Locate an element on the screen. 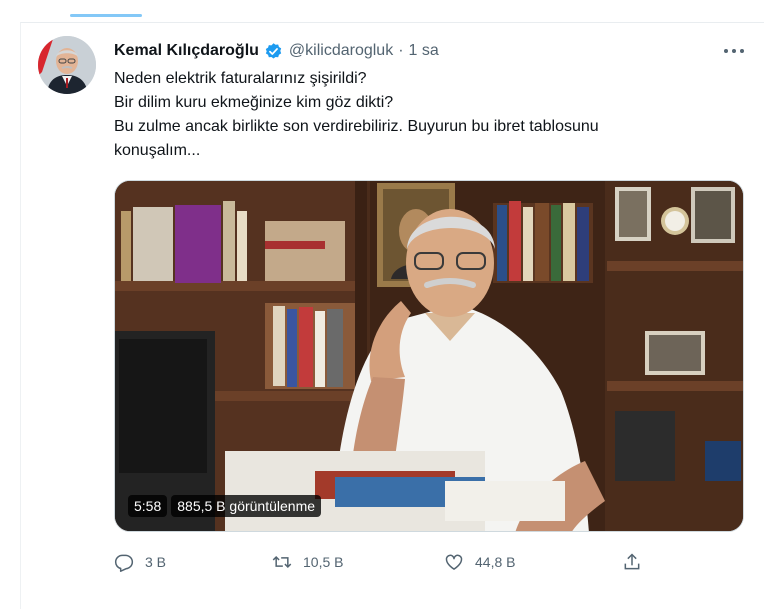 Image resolution: width=774 pixels, height=609 pixels. more-dots-icon is located at coordinates (726, 51).